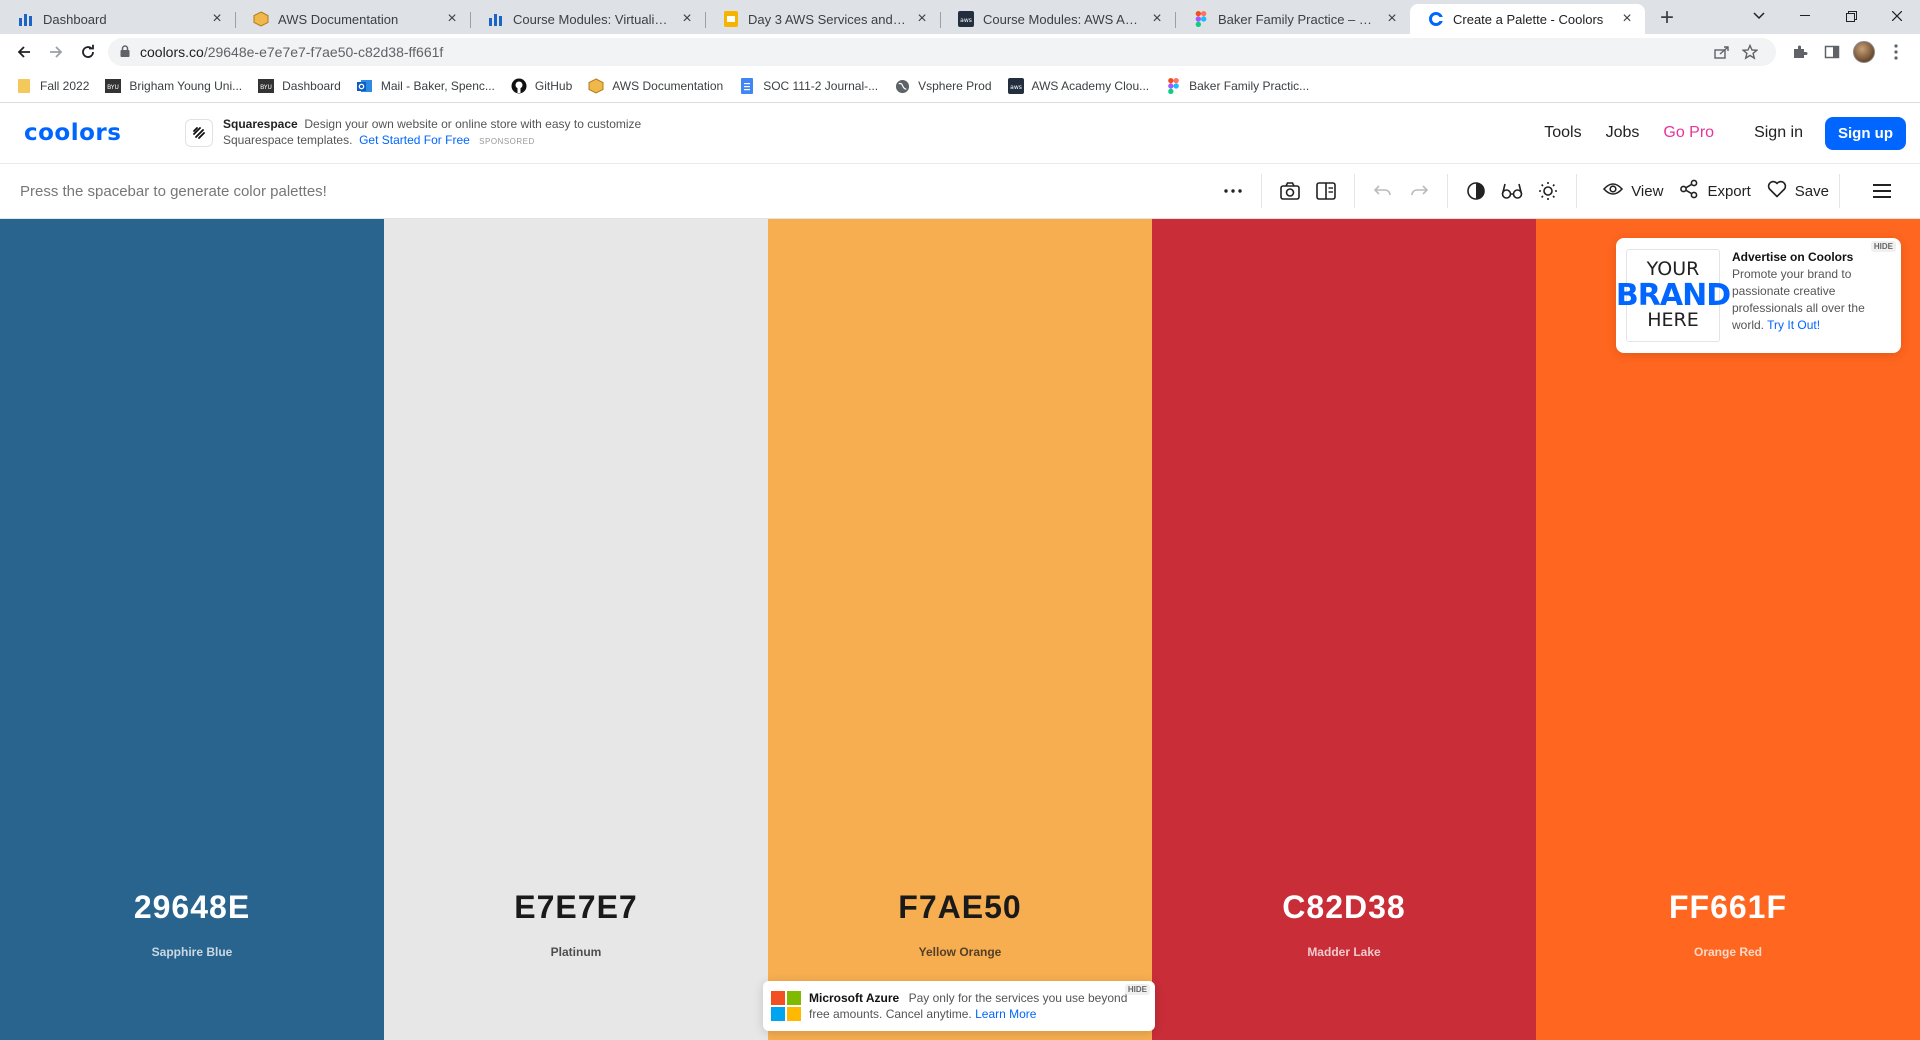 The height and width of the screenshot is (1040, 1920). Describe the element at coordinates (1290, 191) in the screenshot. I see `camera-icon` at that location.